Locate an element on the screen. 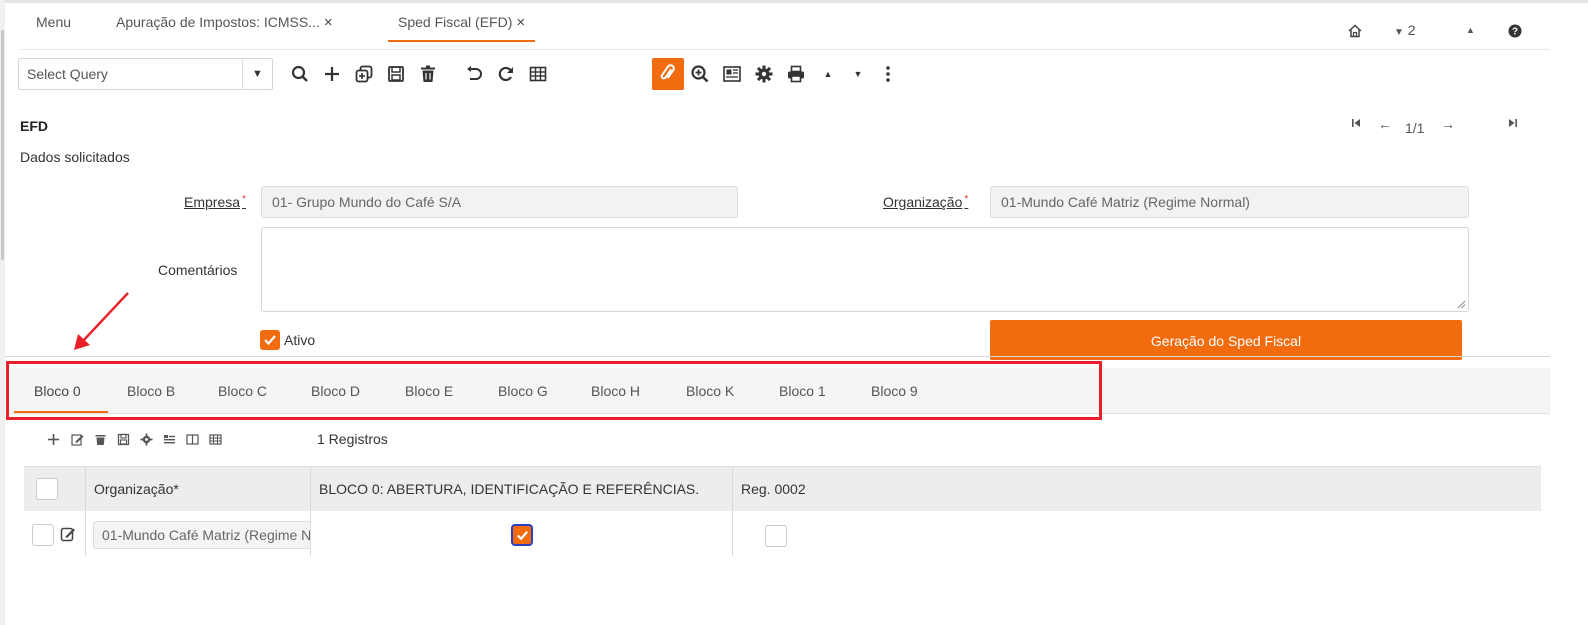 The image size is (1588, 625). record-pager: 1/1 is located at coordinates (1415, 128).